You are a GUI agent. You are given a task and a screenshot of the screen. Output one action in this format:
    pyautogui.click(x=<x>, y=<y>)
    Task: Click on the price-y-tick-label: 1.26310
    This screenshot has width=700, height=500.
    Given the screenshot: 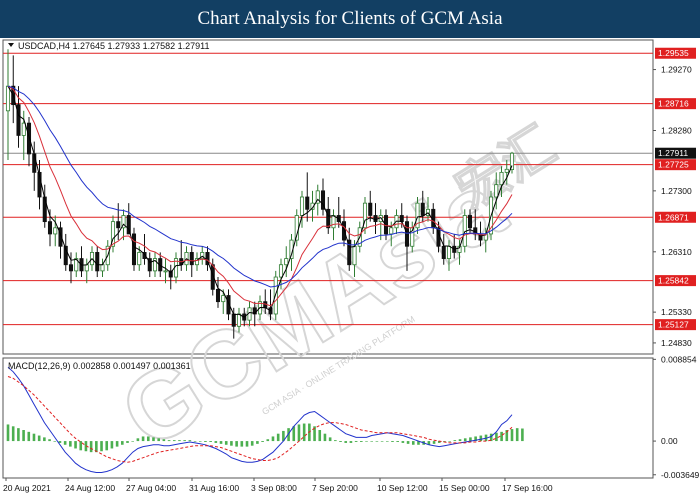 What is the action you would take?
    pyautogui.click(x=676, y=252)
    